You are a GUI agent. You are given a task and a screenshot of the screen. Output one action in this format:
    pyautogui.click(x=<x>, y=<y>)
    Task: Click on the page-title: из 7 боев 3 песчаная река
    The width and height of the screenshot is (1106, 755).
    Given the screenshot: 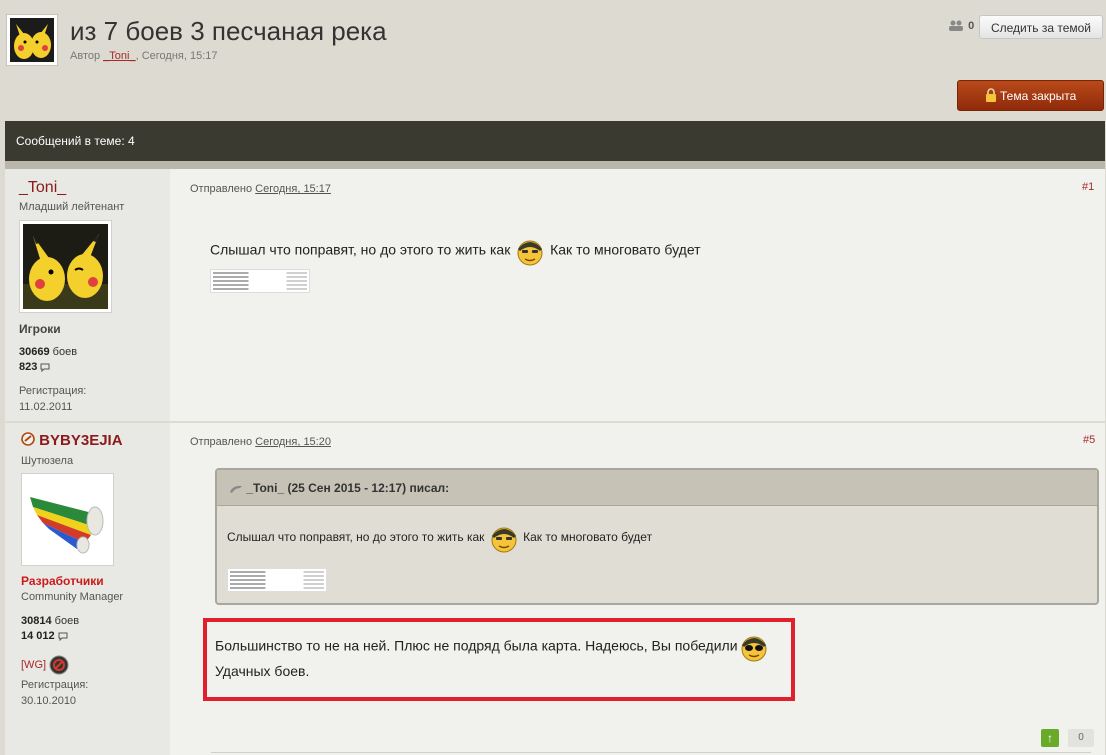 What is the action you would take?
    pyautogui.click(x=228, y=31)
    